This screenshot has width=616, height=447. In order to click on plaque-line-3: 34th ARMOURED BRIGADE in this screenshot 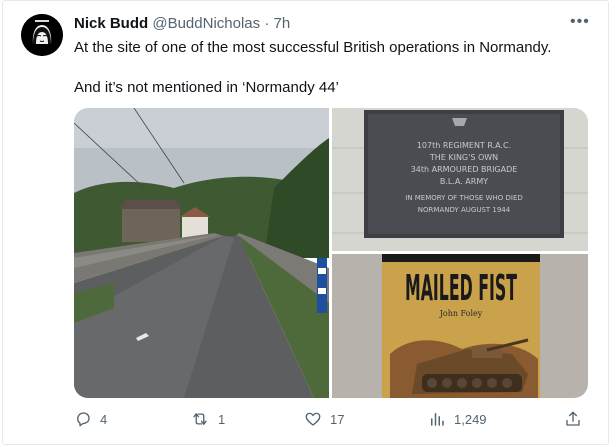, I will do `click(464, 169)`.